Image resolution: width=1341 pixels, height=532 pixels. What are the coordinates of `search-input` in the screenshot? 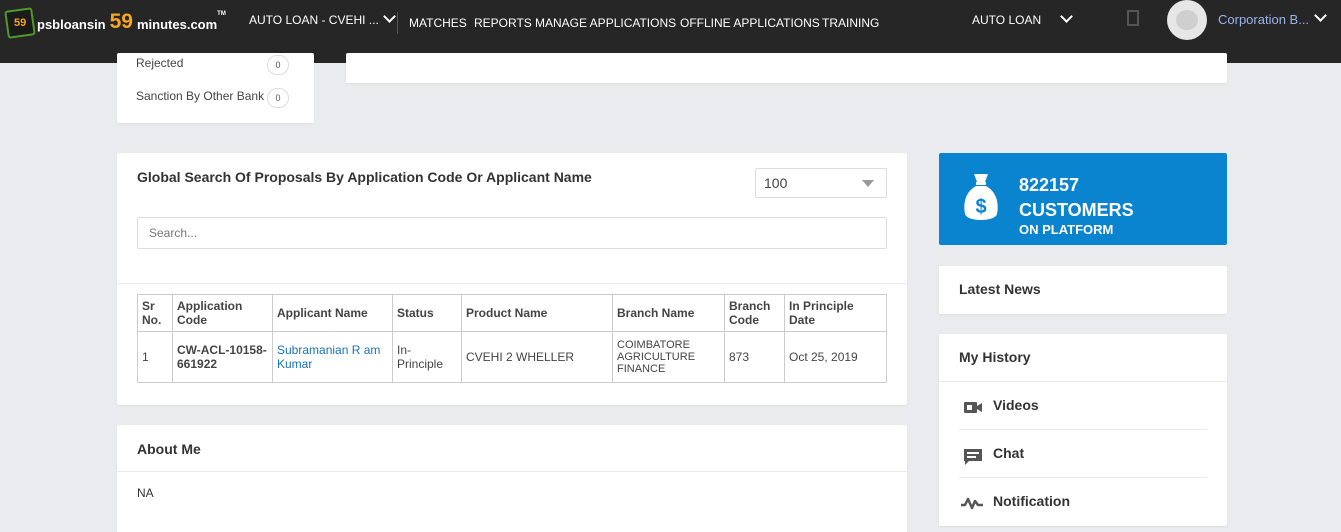 It's located at (512, 233).